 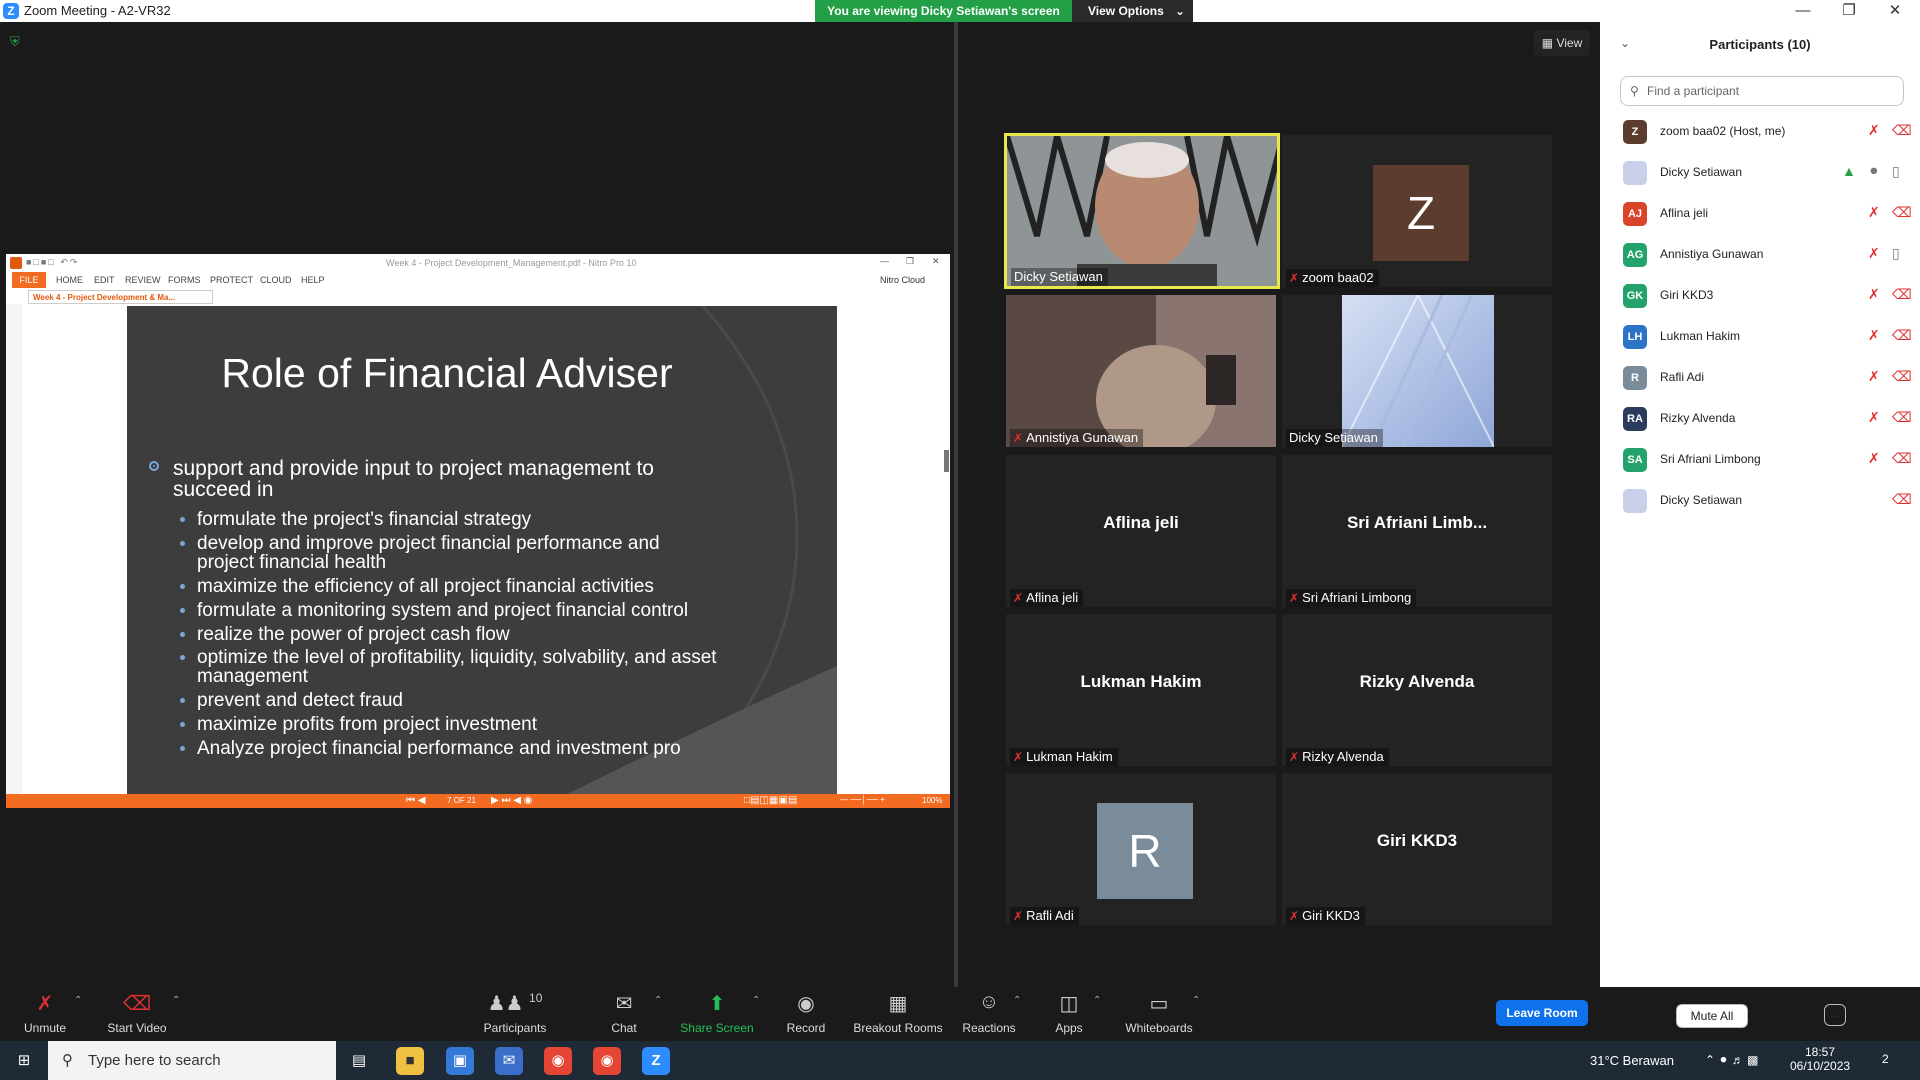 I want to click on record-button: ◉ Record, so click(x=806, y=1014).